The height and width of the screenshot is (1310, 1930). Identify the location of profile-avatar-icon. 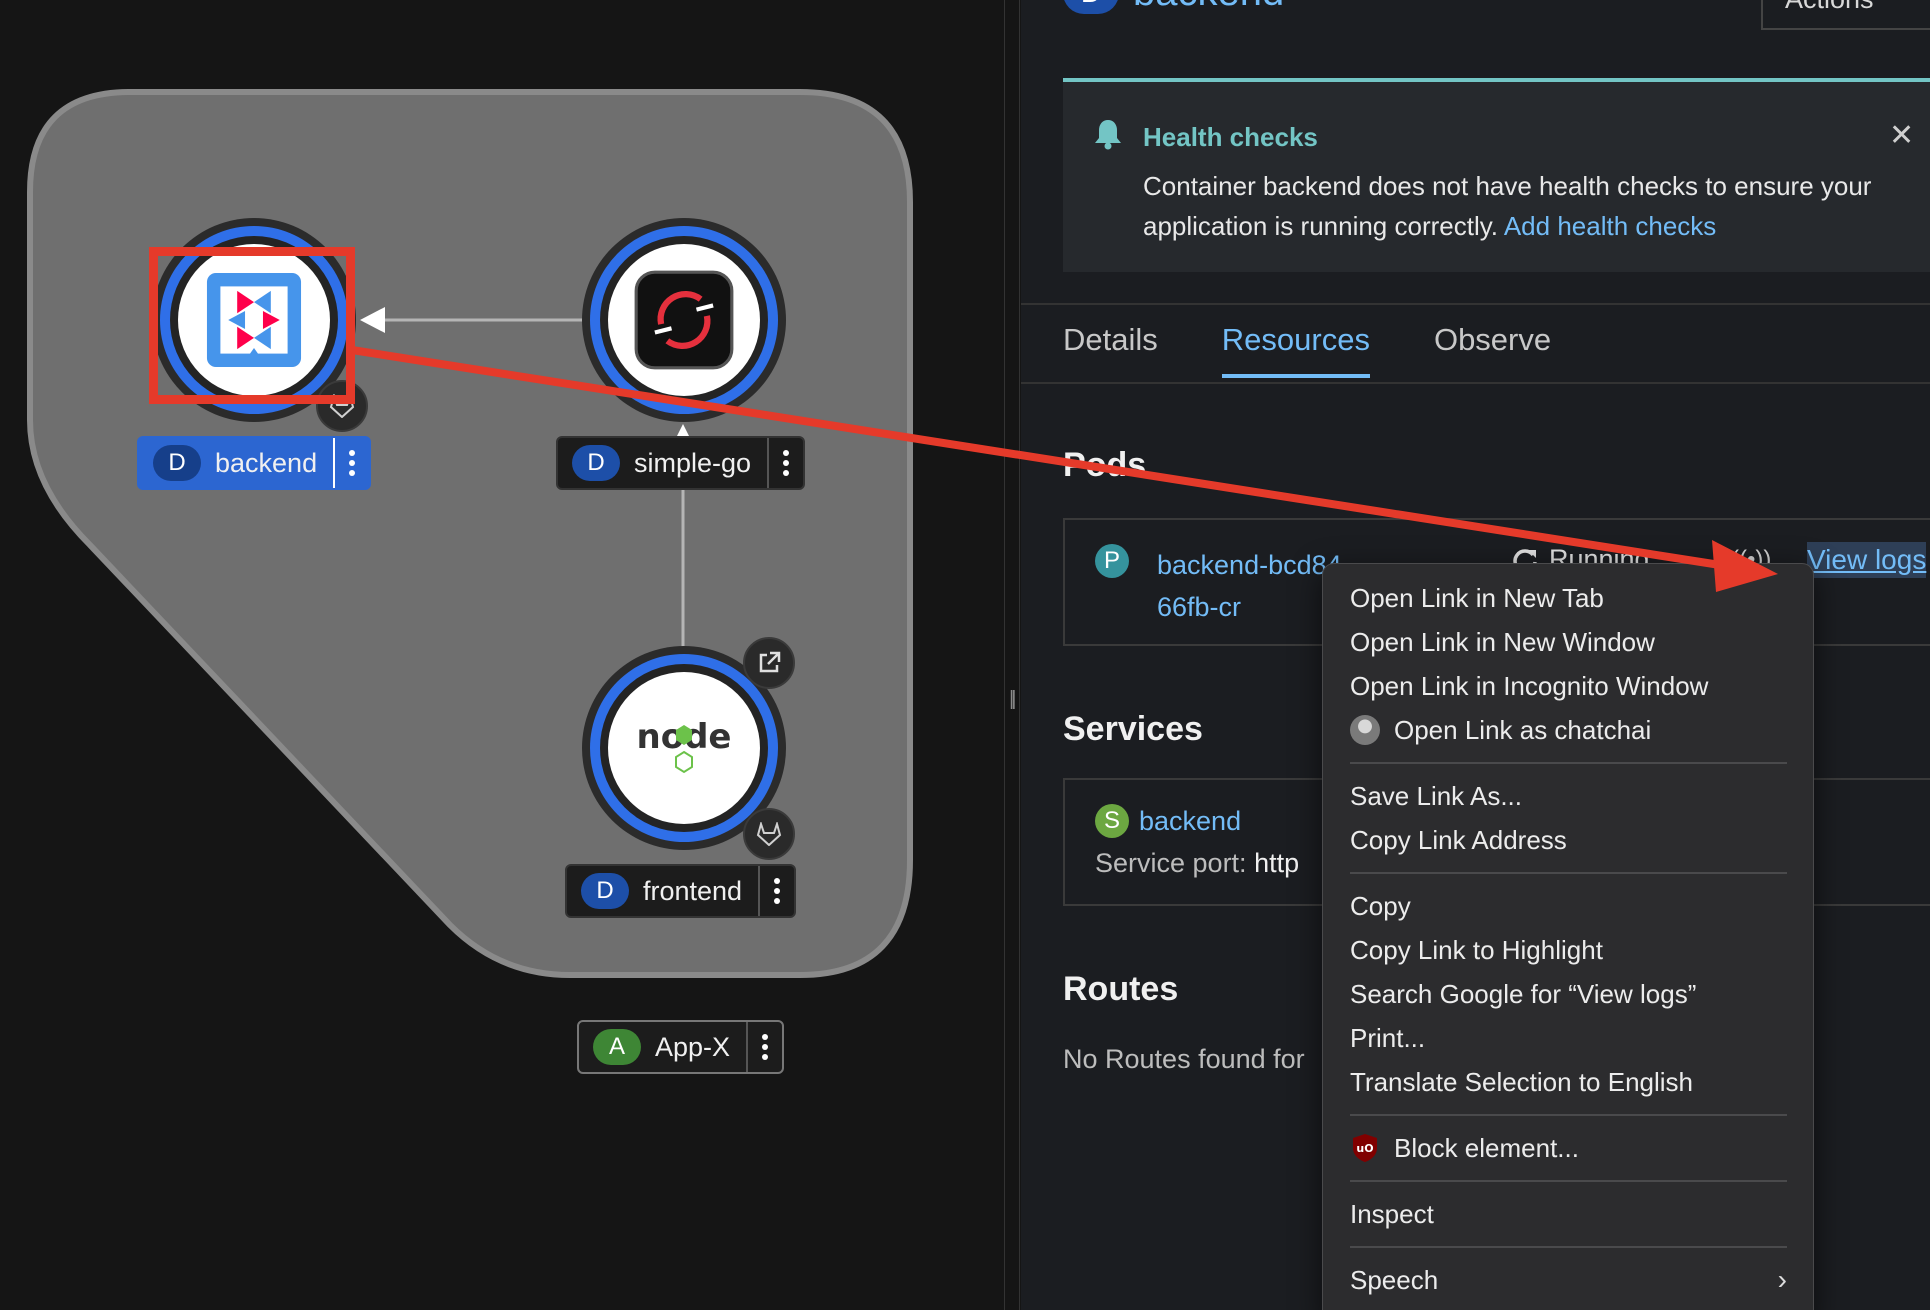
(1365, 730).